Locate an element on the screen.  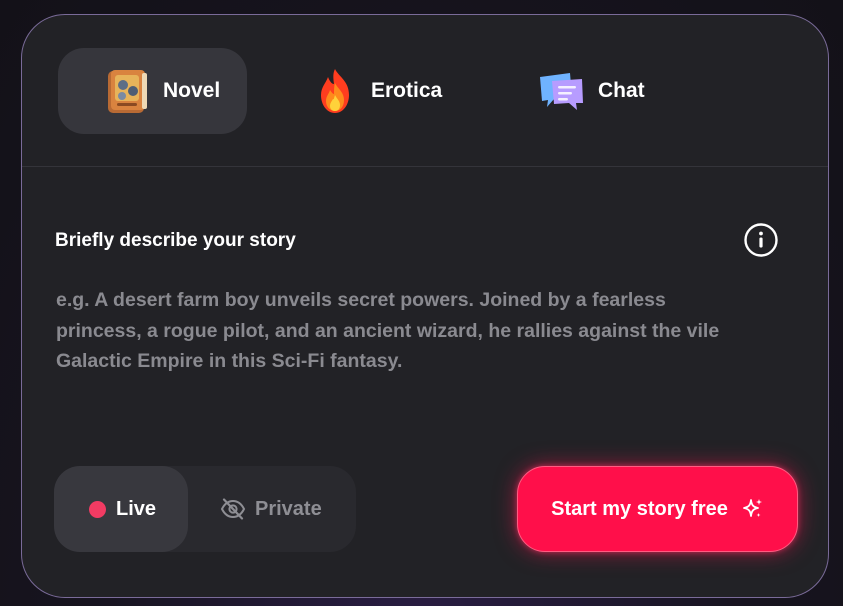
tab-label: Novel is located at coordinates (192, 90).